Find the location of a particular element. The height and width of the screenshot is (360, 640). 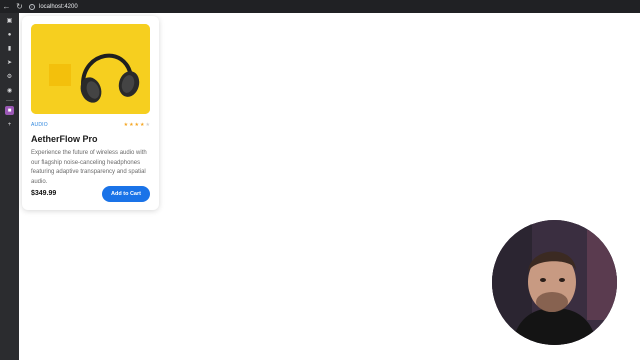

sidebar-divider is located at coordinates (9, 100).